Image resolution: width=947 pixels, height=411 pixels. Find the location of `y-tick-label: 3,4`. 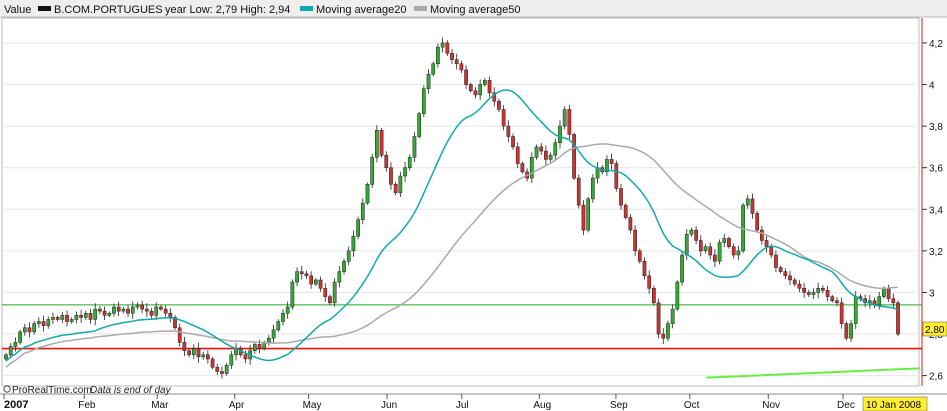

y-tick-label: 3,4 is located at coordinates (936, 210).